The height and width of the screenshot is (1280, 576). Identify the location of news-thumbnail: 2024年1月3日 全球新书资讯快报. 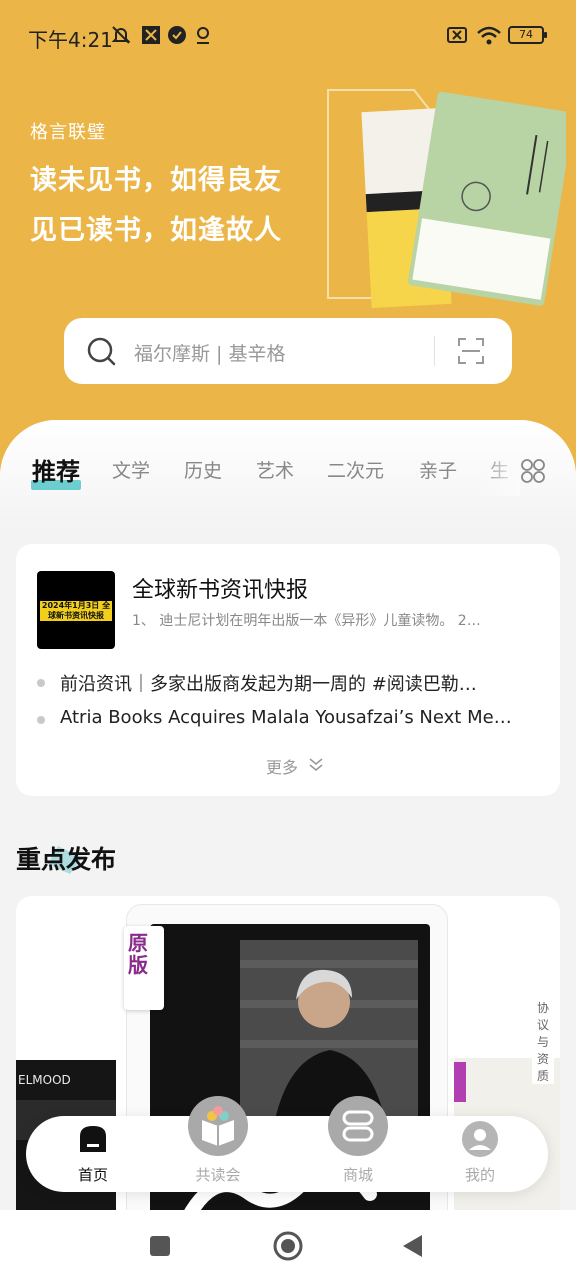
(76, 610).